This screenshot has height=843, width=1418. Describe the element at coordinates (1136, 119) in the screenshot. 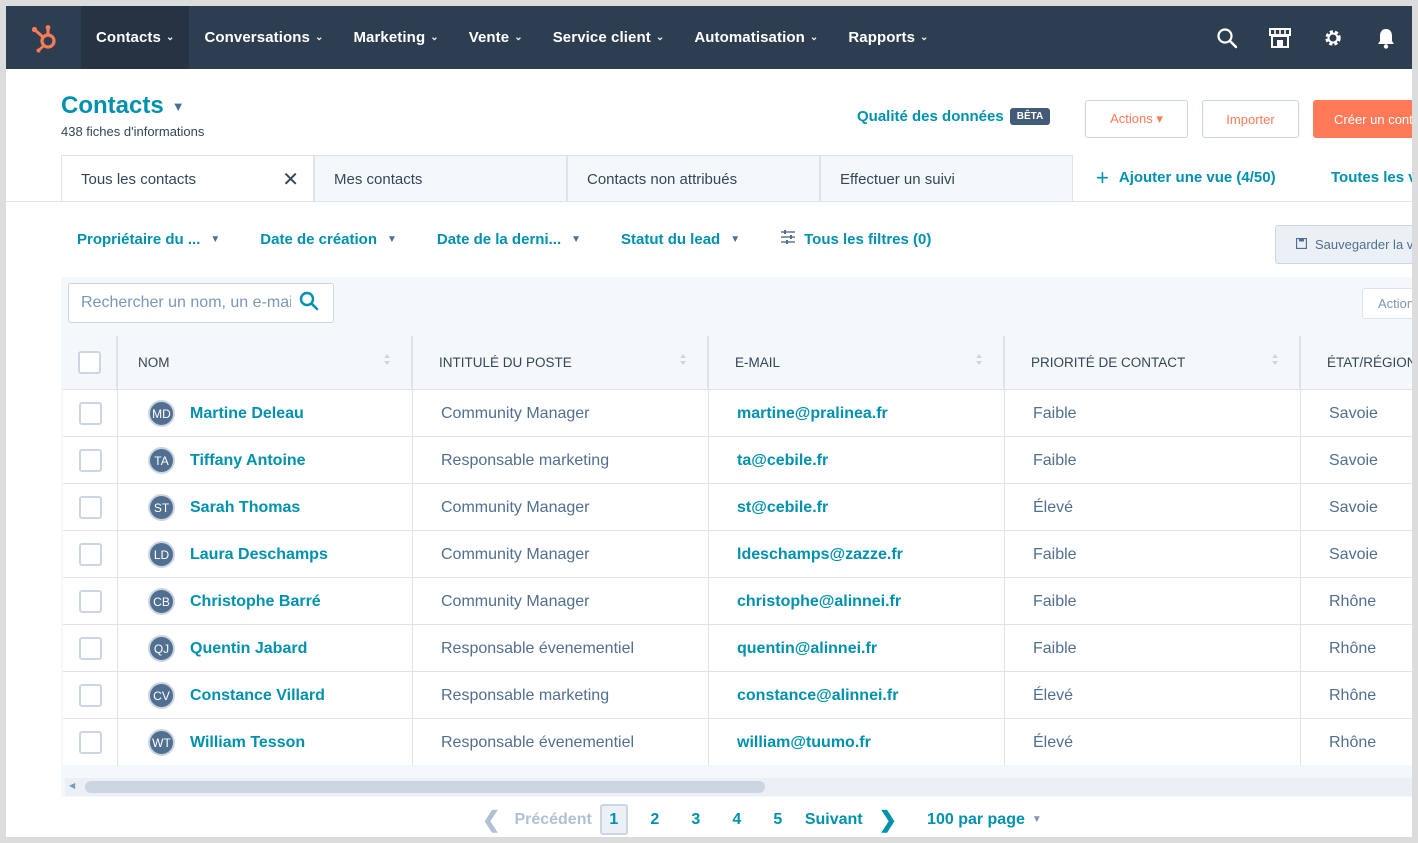

I see `actions-button: Actions ▾` at that location.